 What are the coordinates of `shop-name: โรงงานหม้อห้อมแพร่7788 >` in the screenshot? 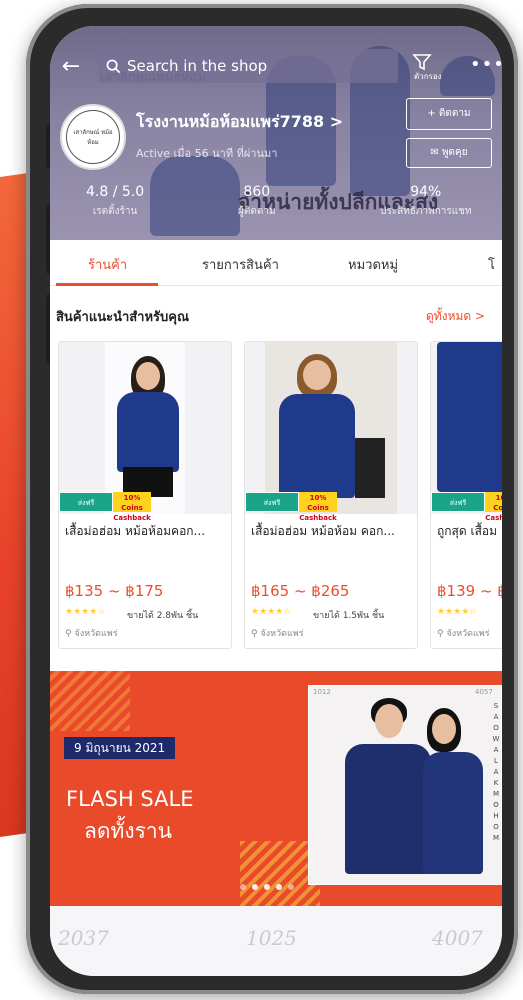 It's located at (239, 122).